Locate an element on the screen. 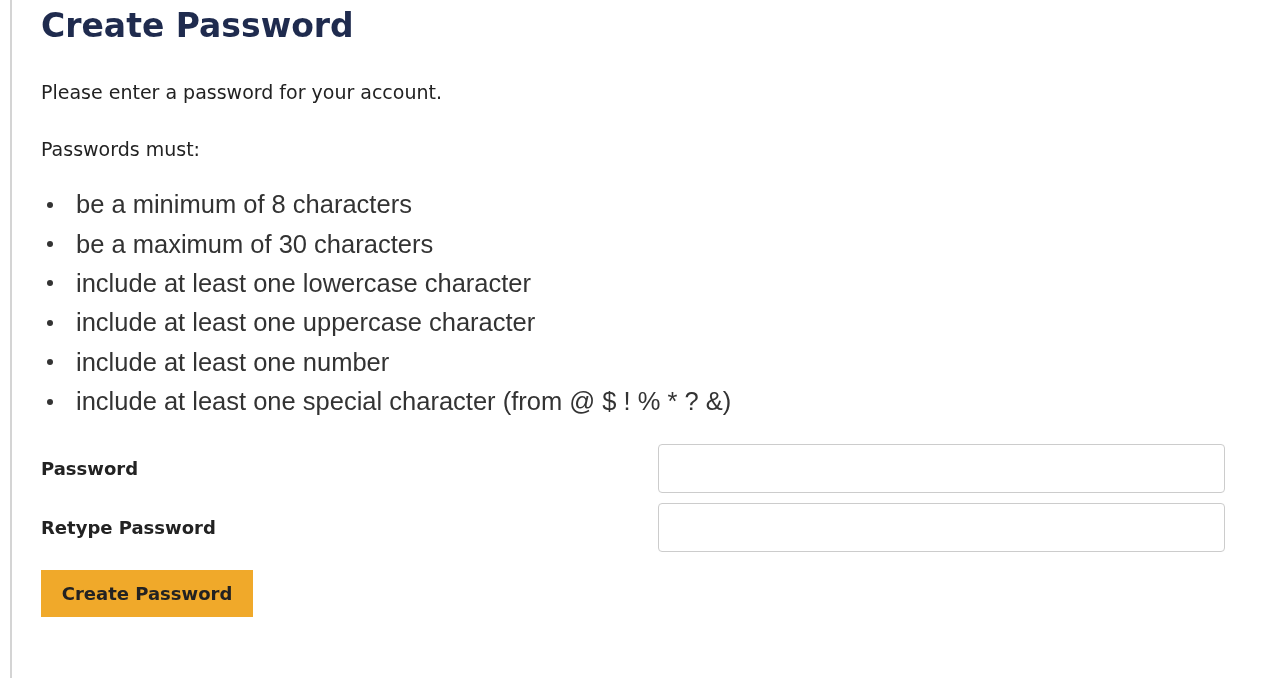  rule-text: include at least one lowercase character is located at coordinates (303, 283).